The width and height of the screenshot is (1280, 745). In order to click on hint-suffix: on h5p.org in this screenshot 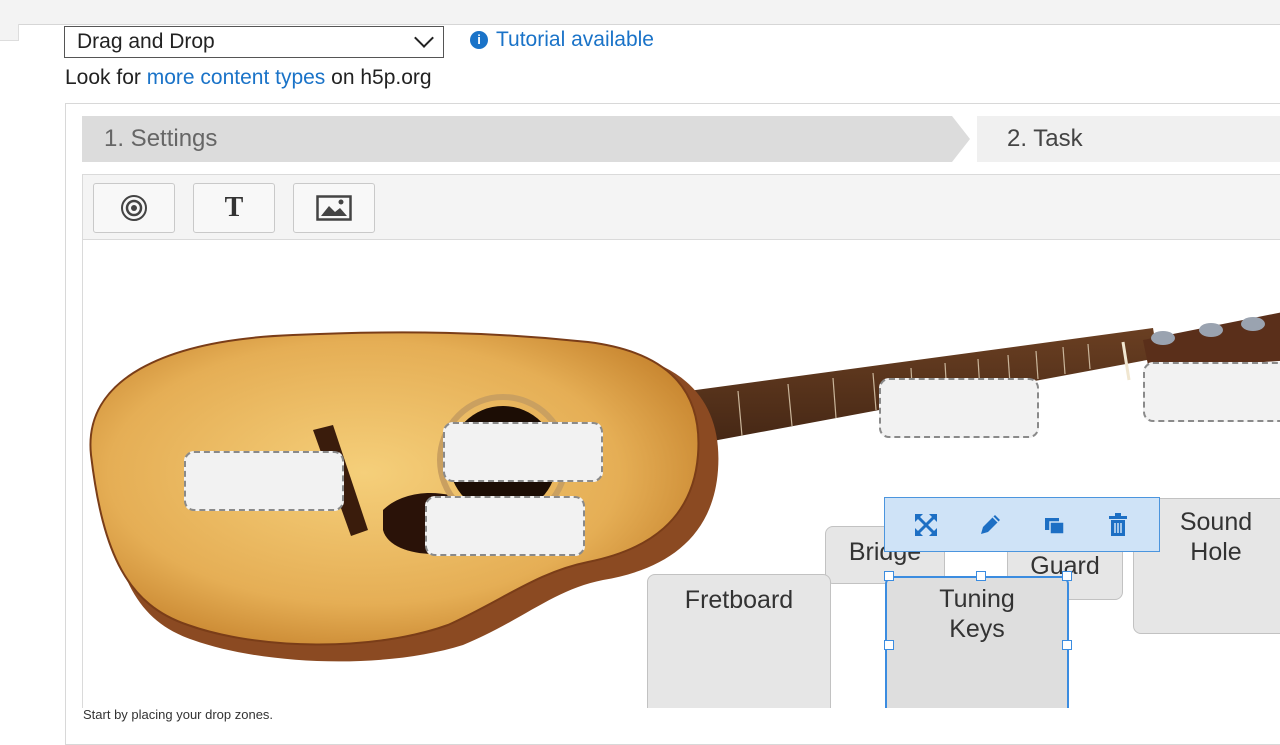, I will do `click(378, 77)`.